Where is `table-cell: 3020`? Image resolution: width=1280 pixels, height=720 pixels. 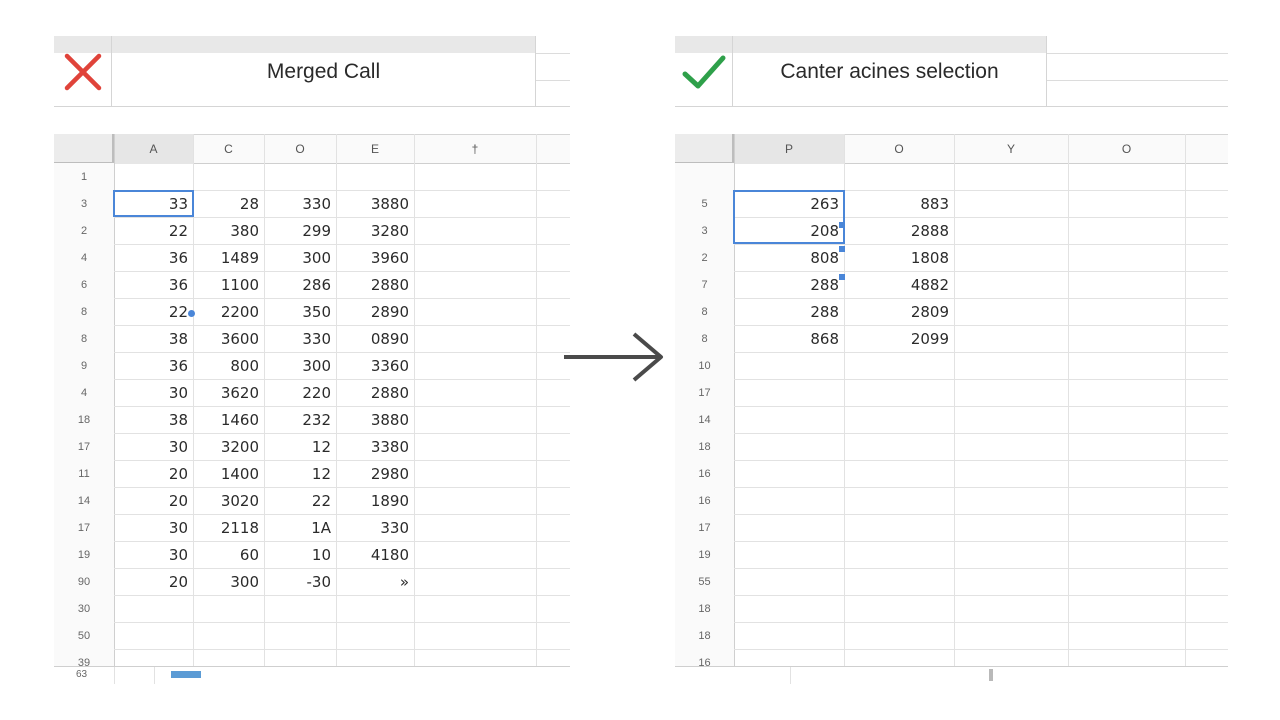 table-cell: 3020 is located at coordinates (228, 500).